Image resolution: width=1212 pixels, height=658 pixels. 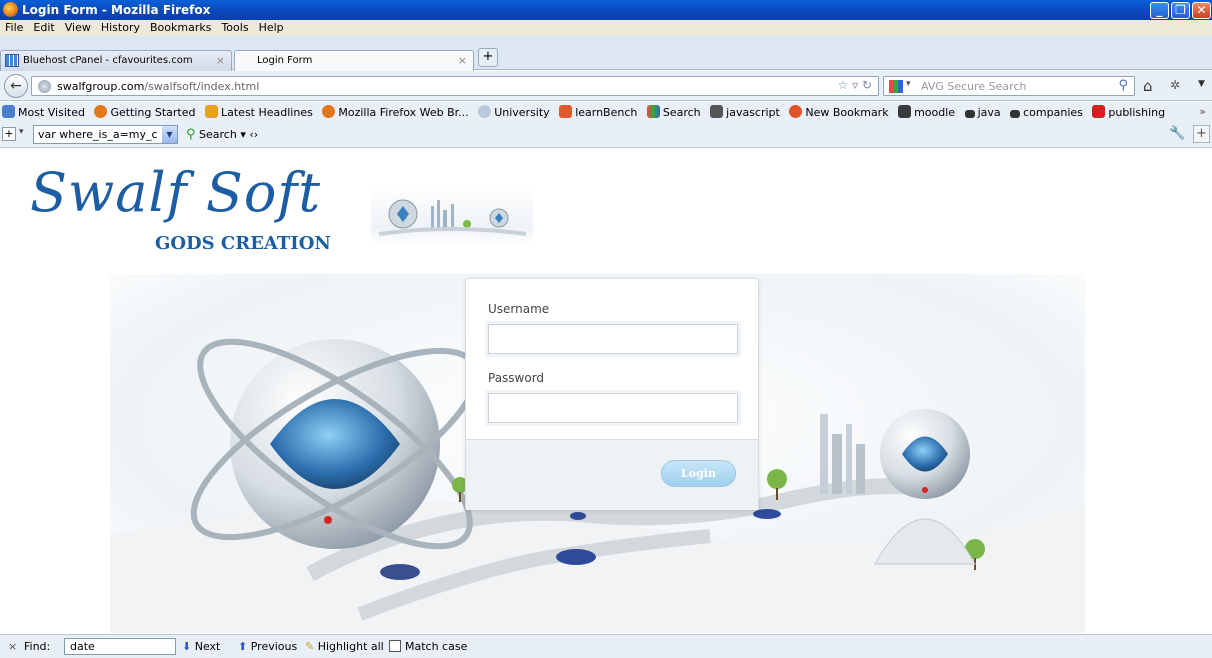 I want to click on site-identity-icon, so click(x=44, y=86).